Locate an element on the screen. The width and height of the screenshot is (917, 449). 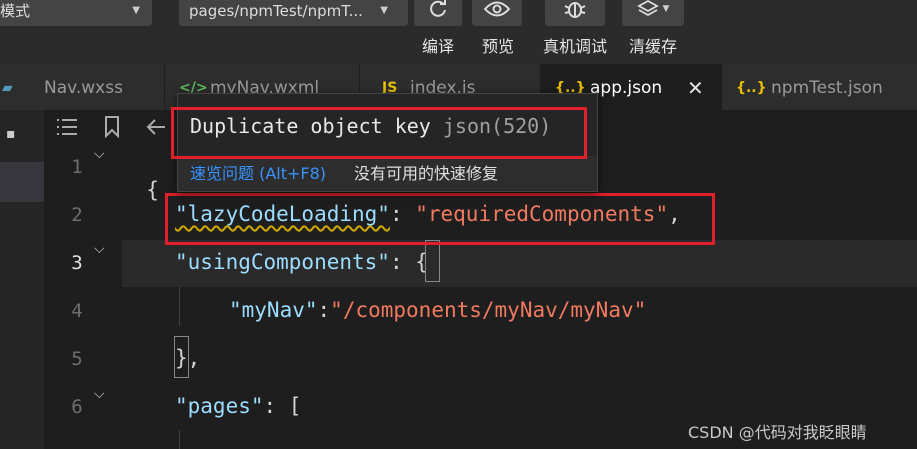
code-colon: : [ is located at coordinates (282, 406).